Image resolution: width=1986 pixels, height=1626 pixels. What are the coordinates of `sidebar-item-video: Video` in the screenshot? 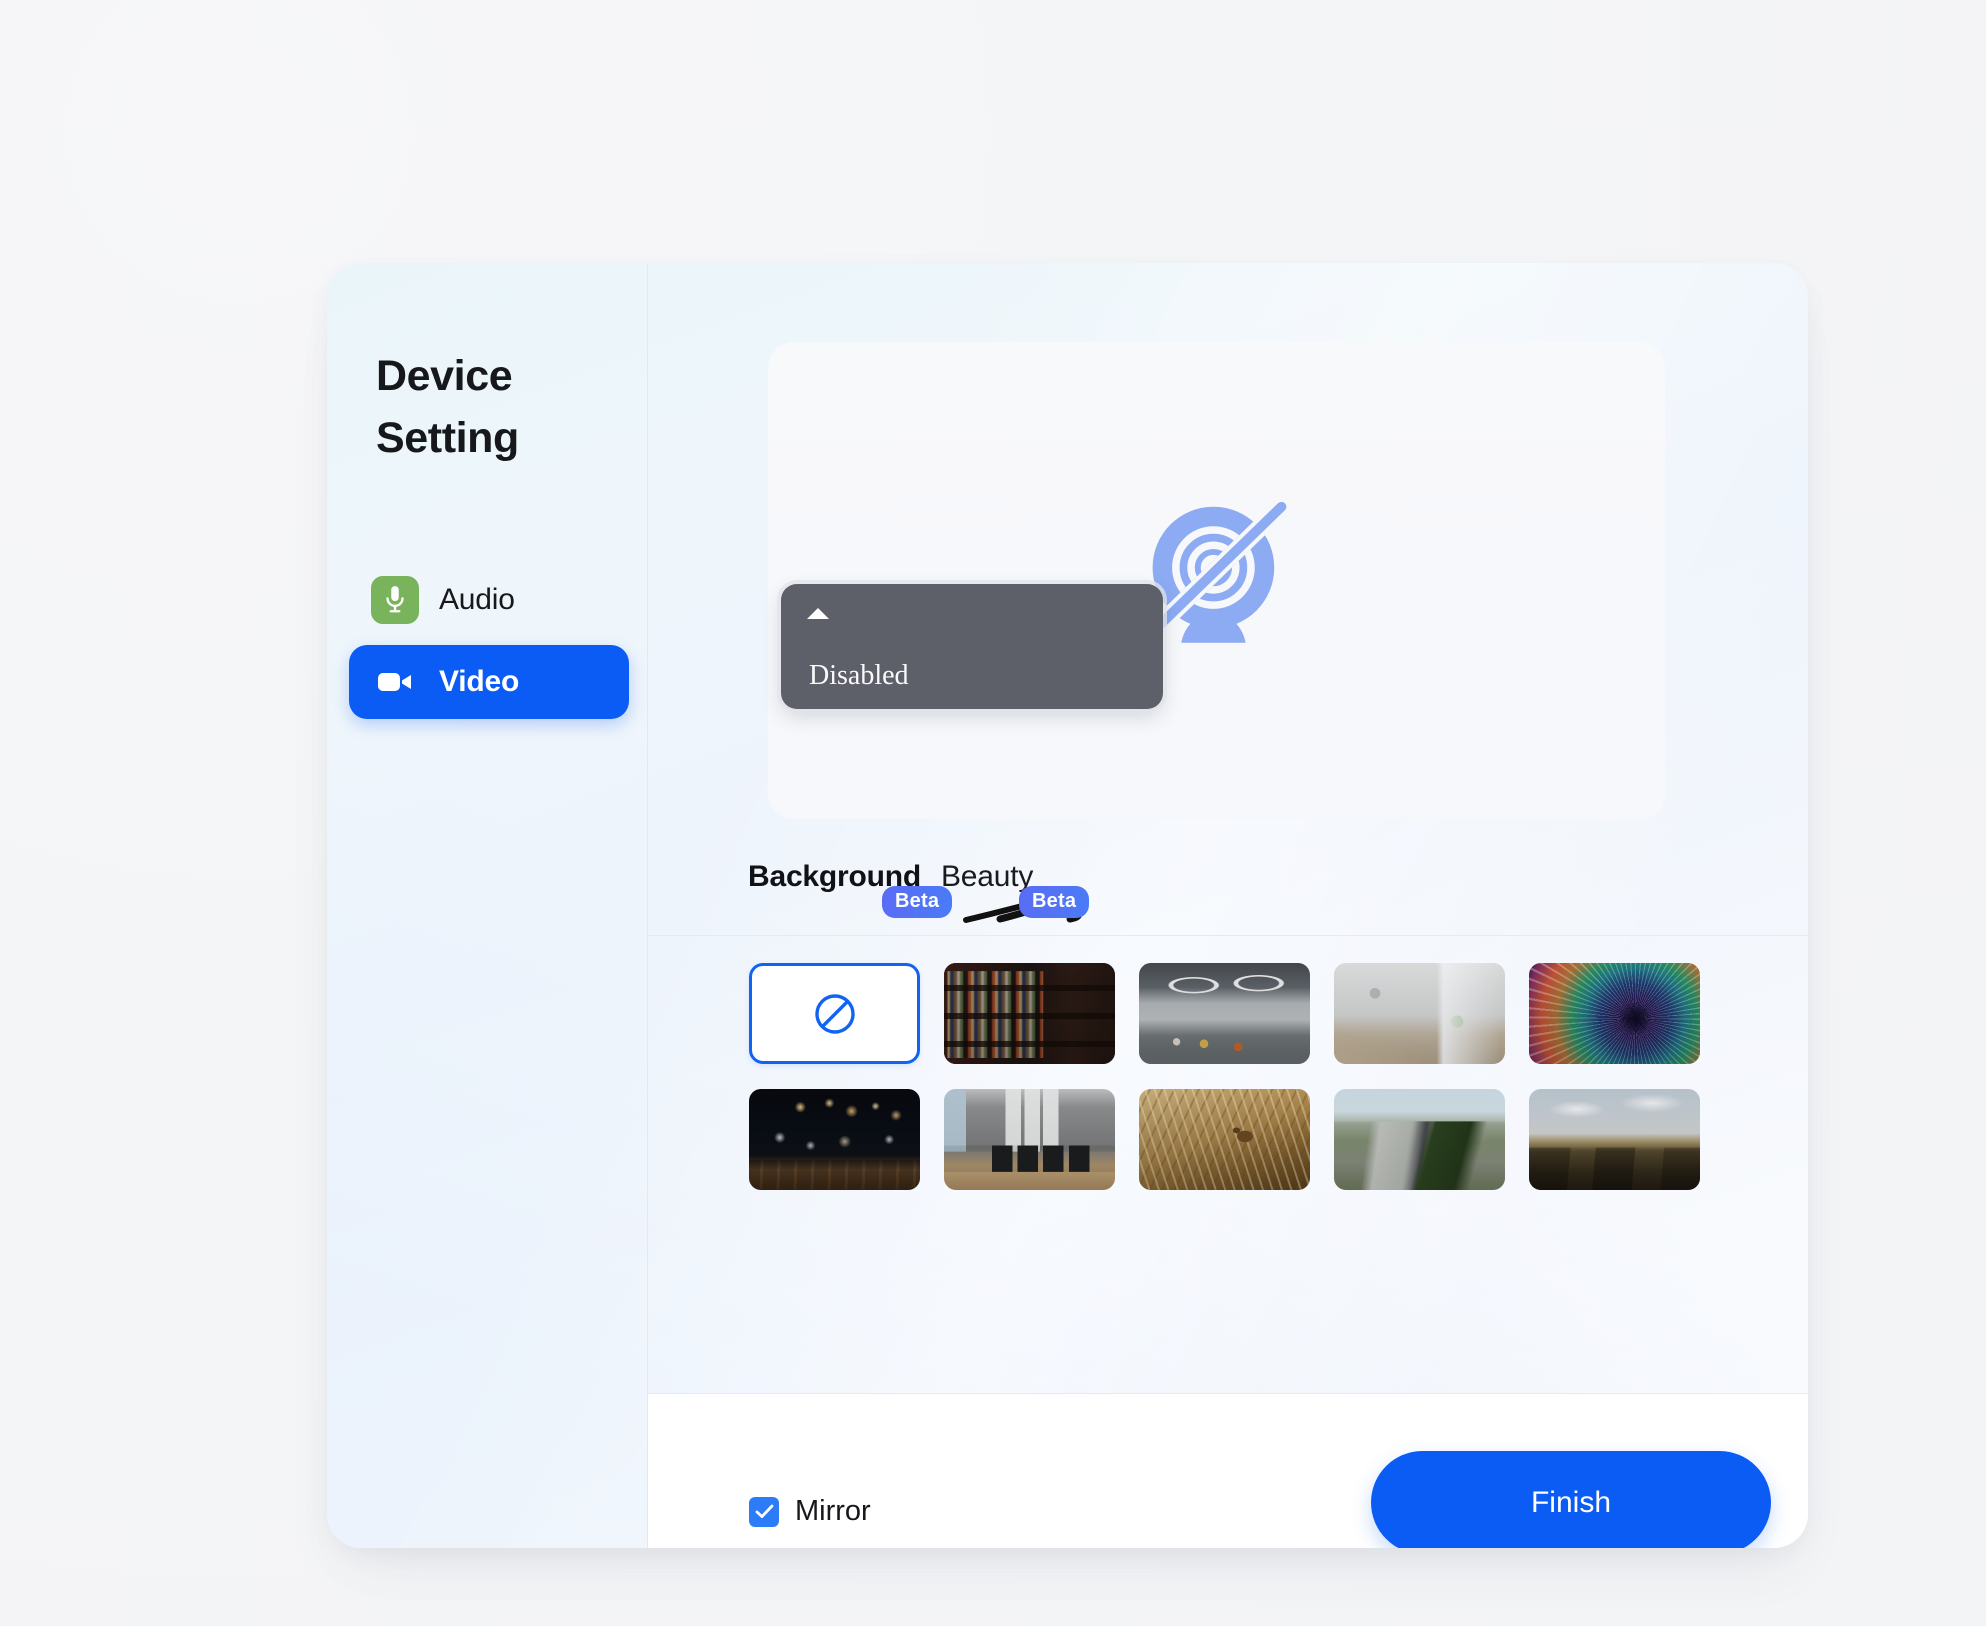 It's located at (489, 682).